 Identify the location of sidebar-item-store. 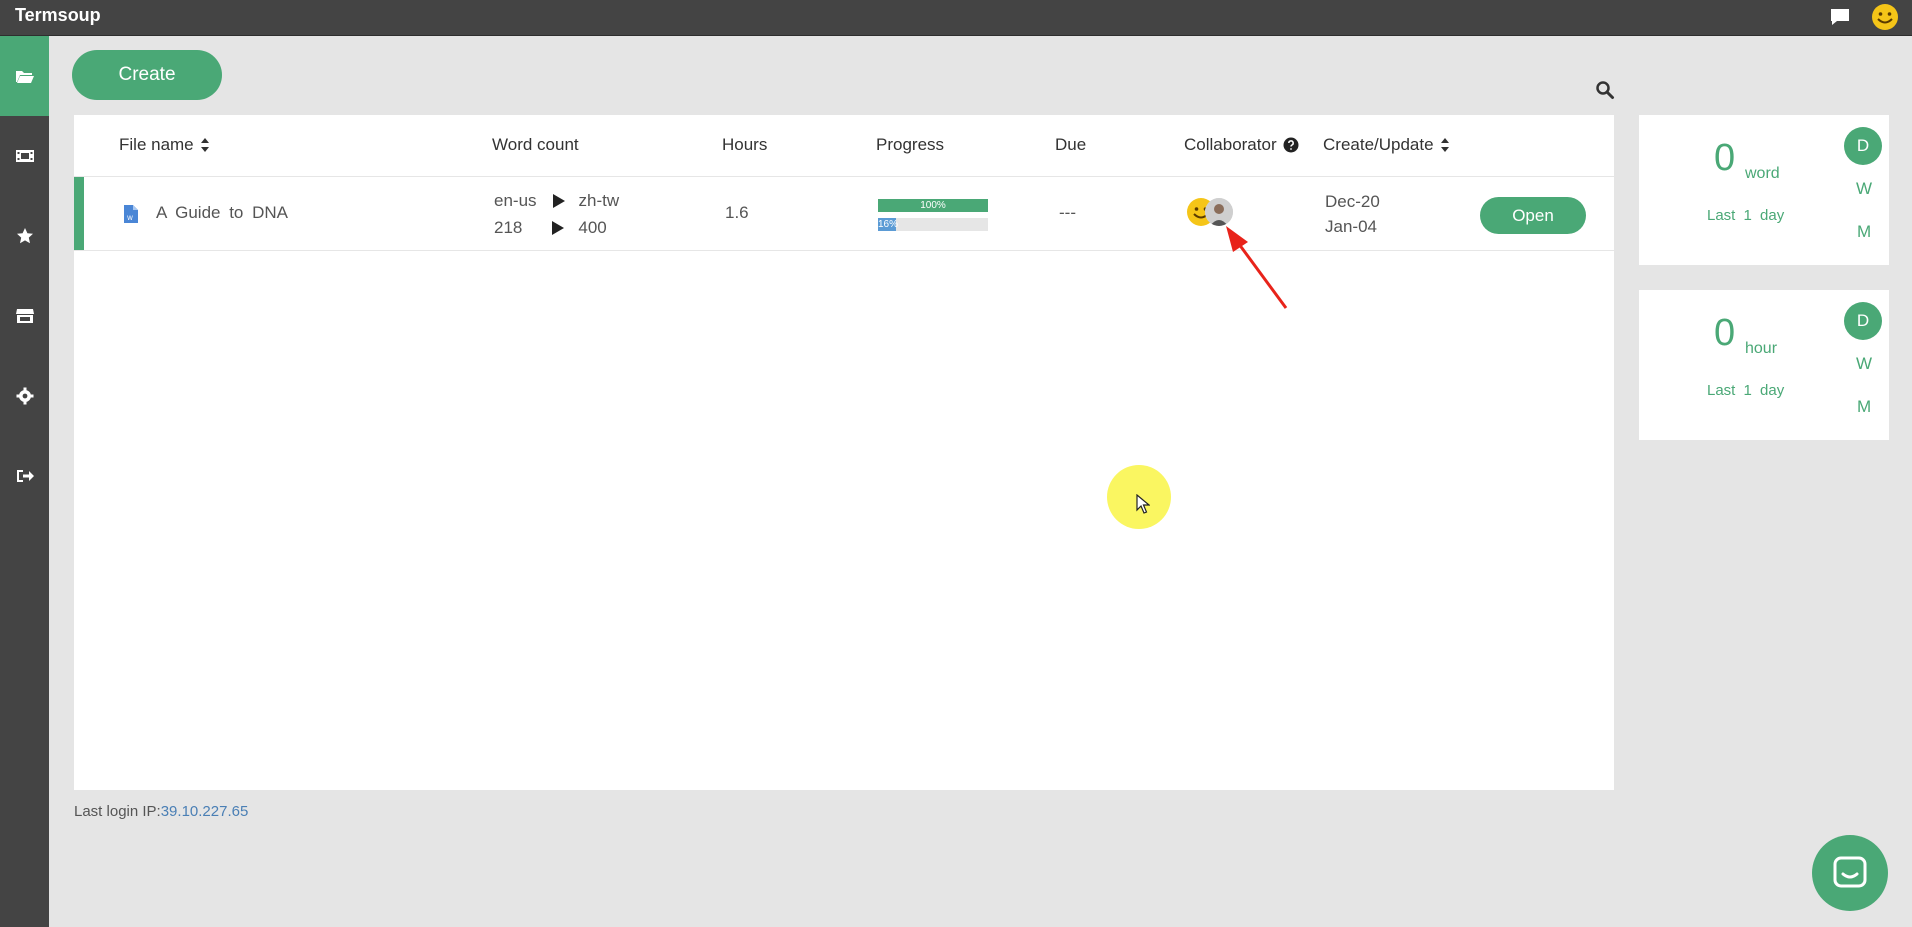
(24, 316).